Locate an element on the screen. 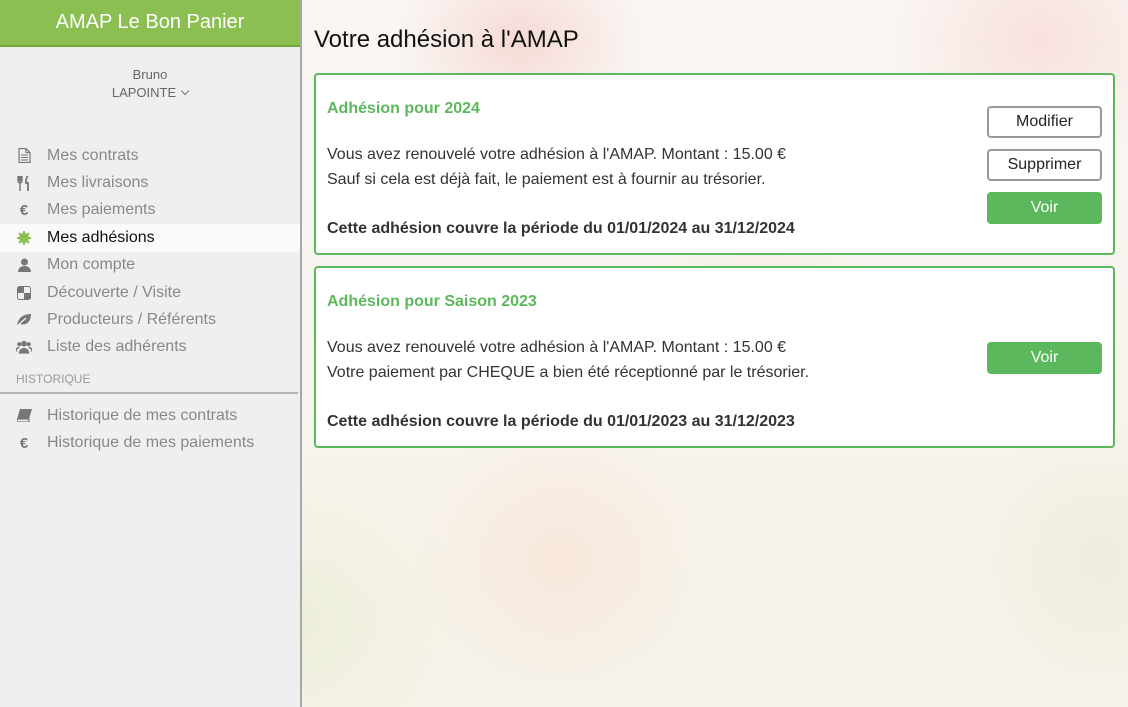 This screenshot has height=707, width=1128. nav-item-mes-paiements: € Mes paiements is located at coordinates (150, 210).